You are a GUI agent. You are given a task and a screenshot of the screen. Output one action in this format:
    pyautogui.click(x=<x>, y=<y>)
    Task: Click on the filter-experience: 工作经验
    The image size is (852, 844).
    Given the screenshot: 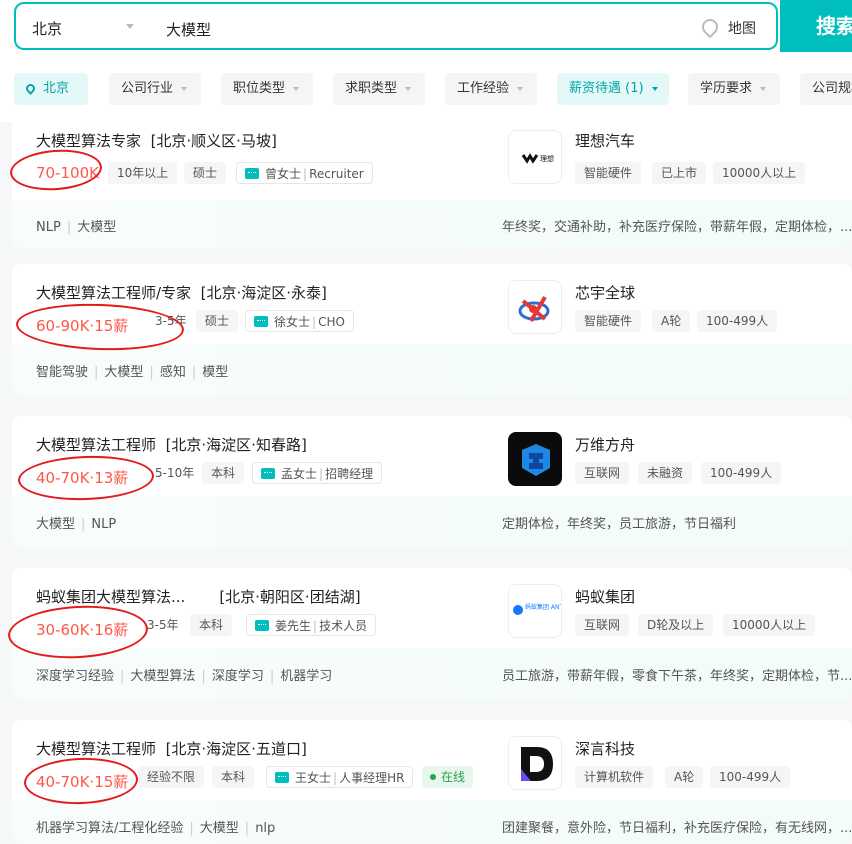 What is the action you would take?
    pyautogui.click(x=491, y=89)
    